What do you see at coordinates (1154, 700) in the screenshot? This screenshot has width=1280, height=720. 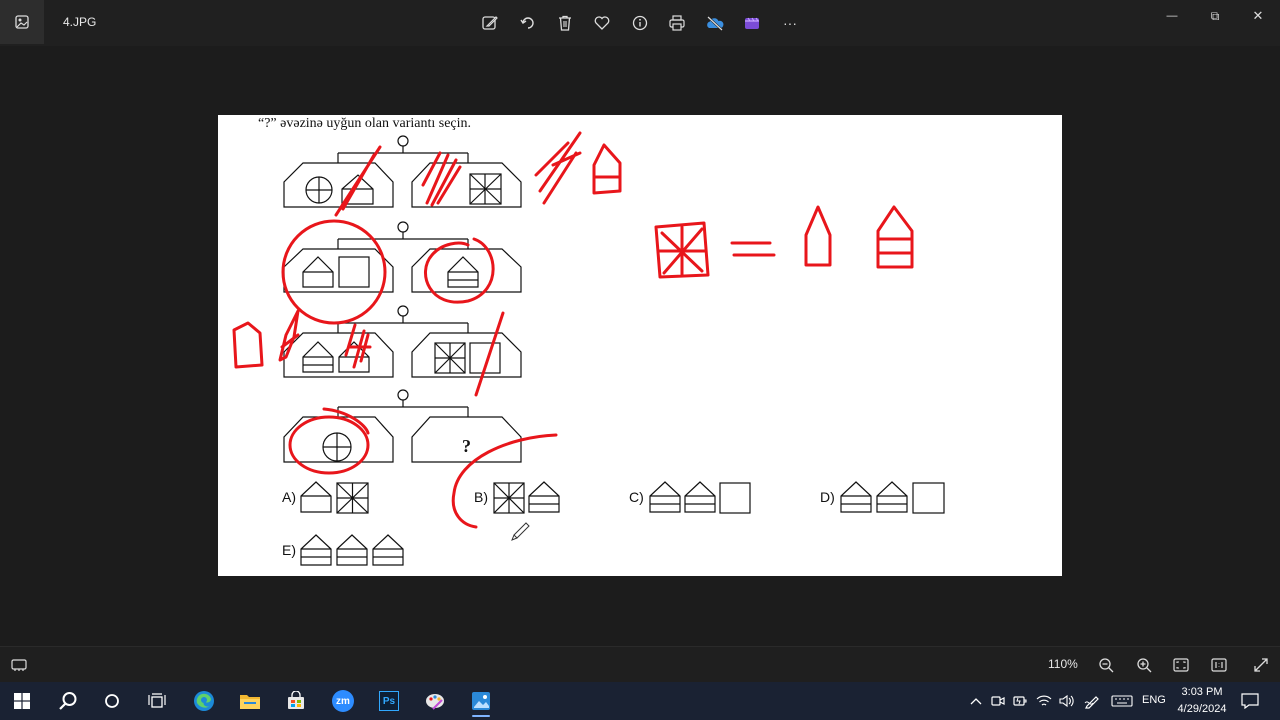 I see `language-indicator: ENG` at bounding box center [1154, 700].